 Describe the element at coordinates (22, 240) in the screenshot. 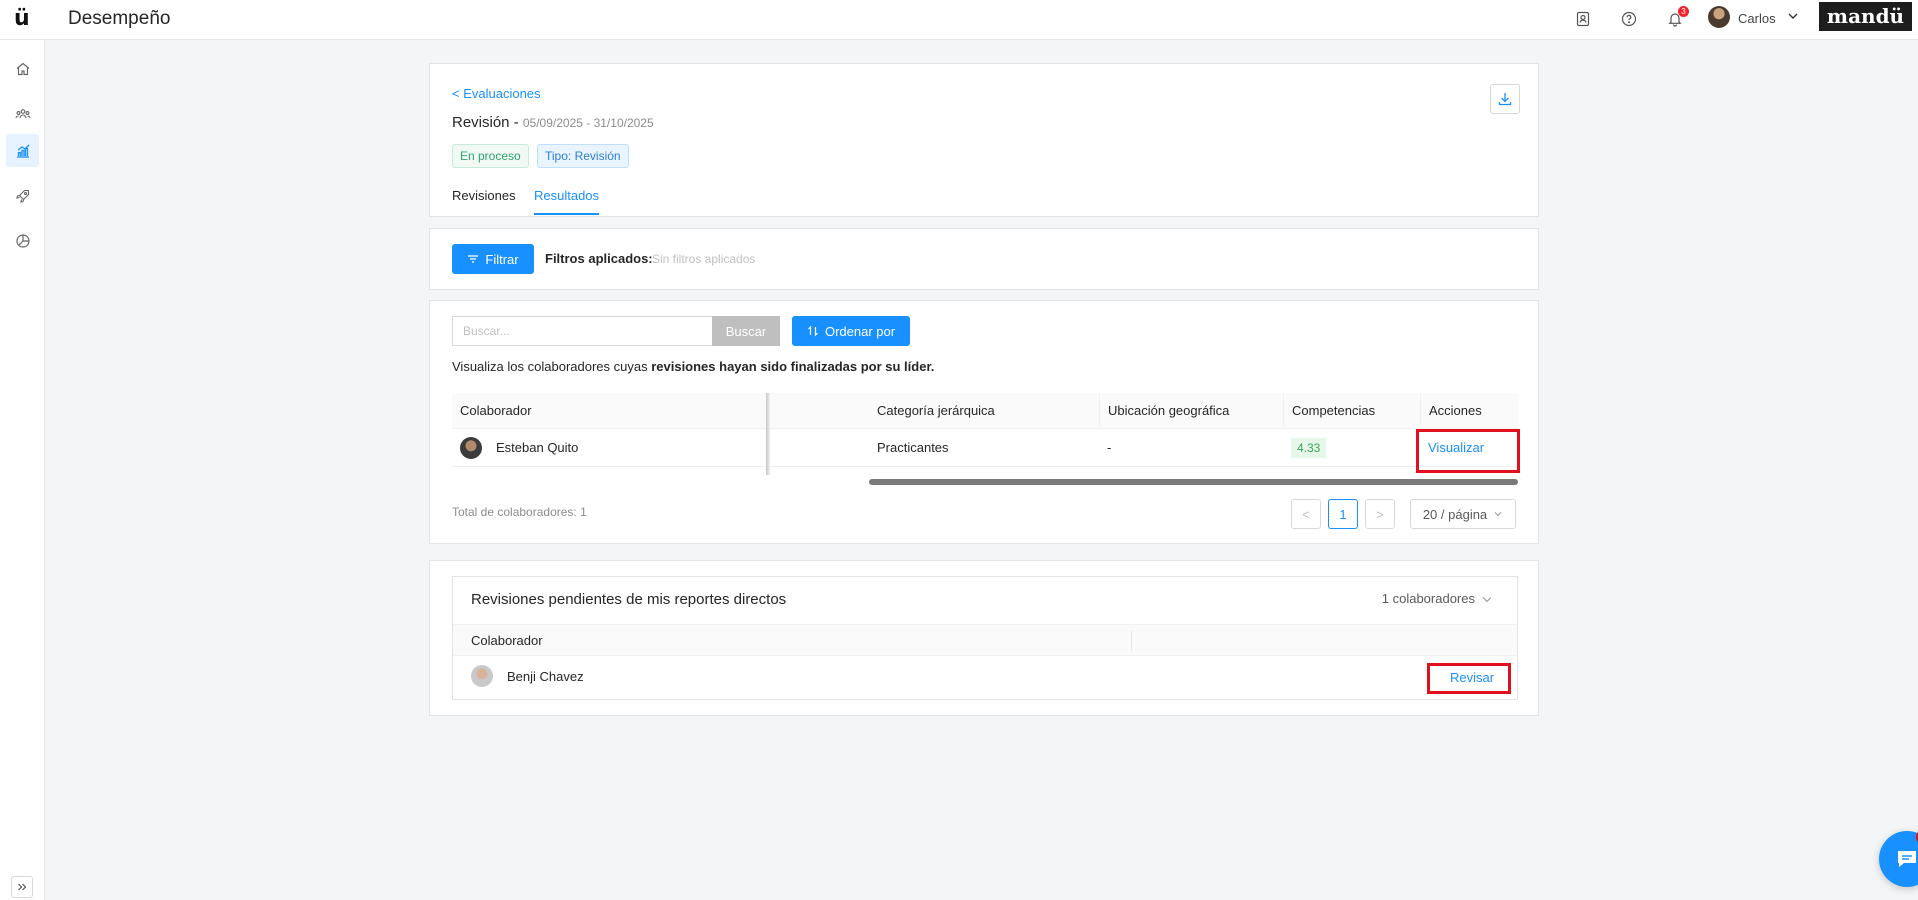

I see `pie-chart-icon` at that location.